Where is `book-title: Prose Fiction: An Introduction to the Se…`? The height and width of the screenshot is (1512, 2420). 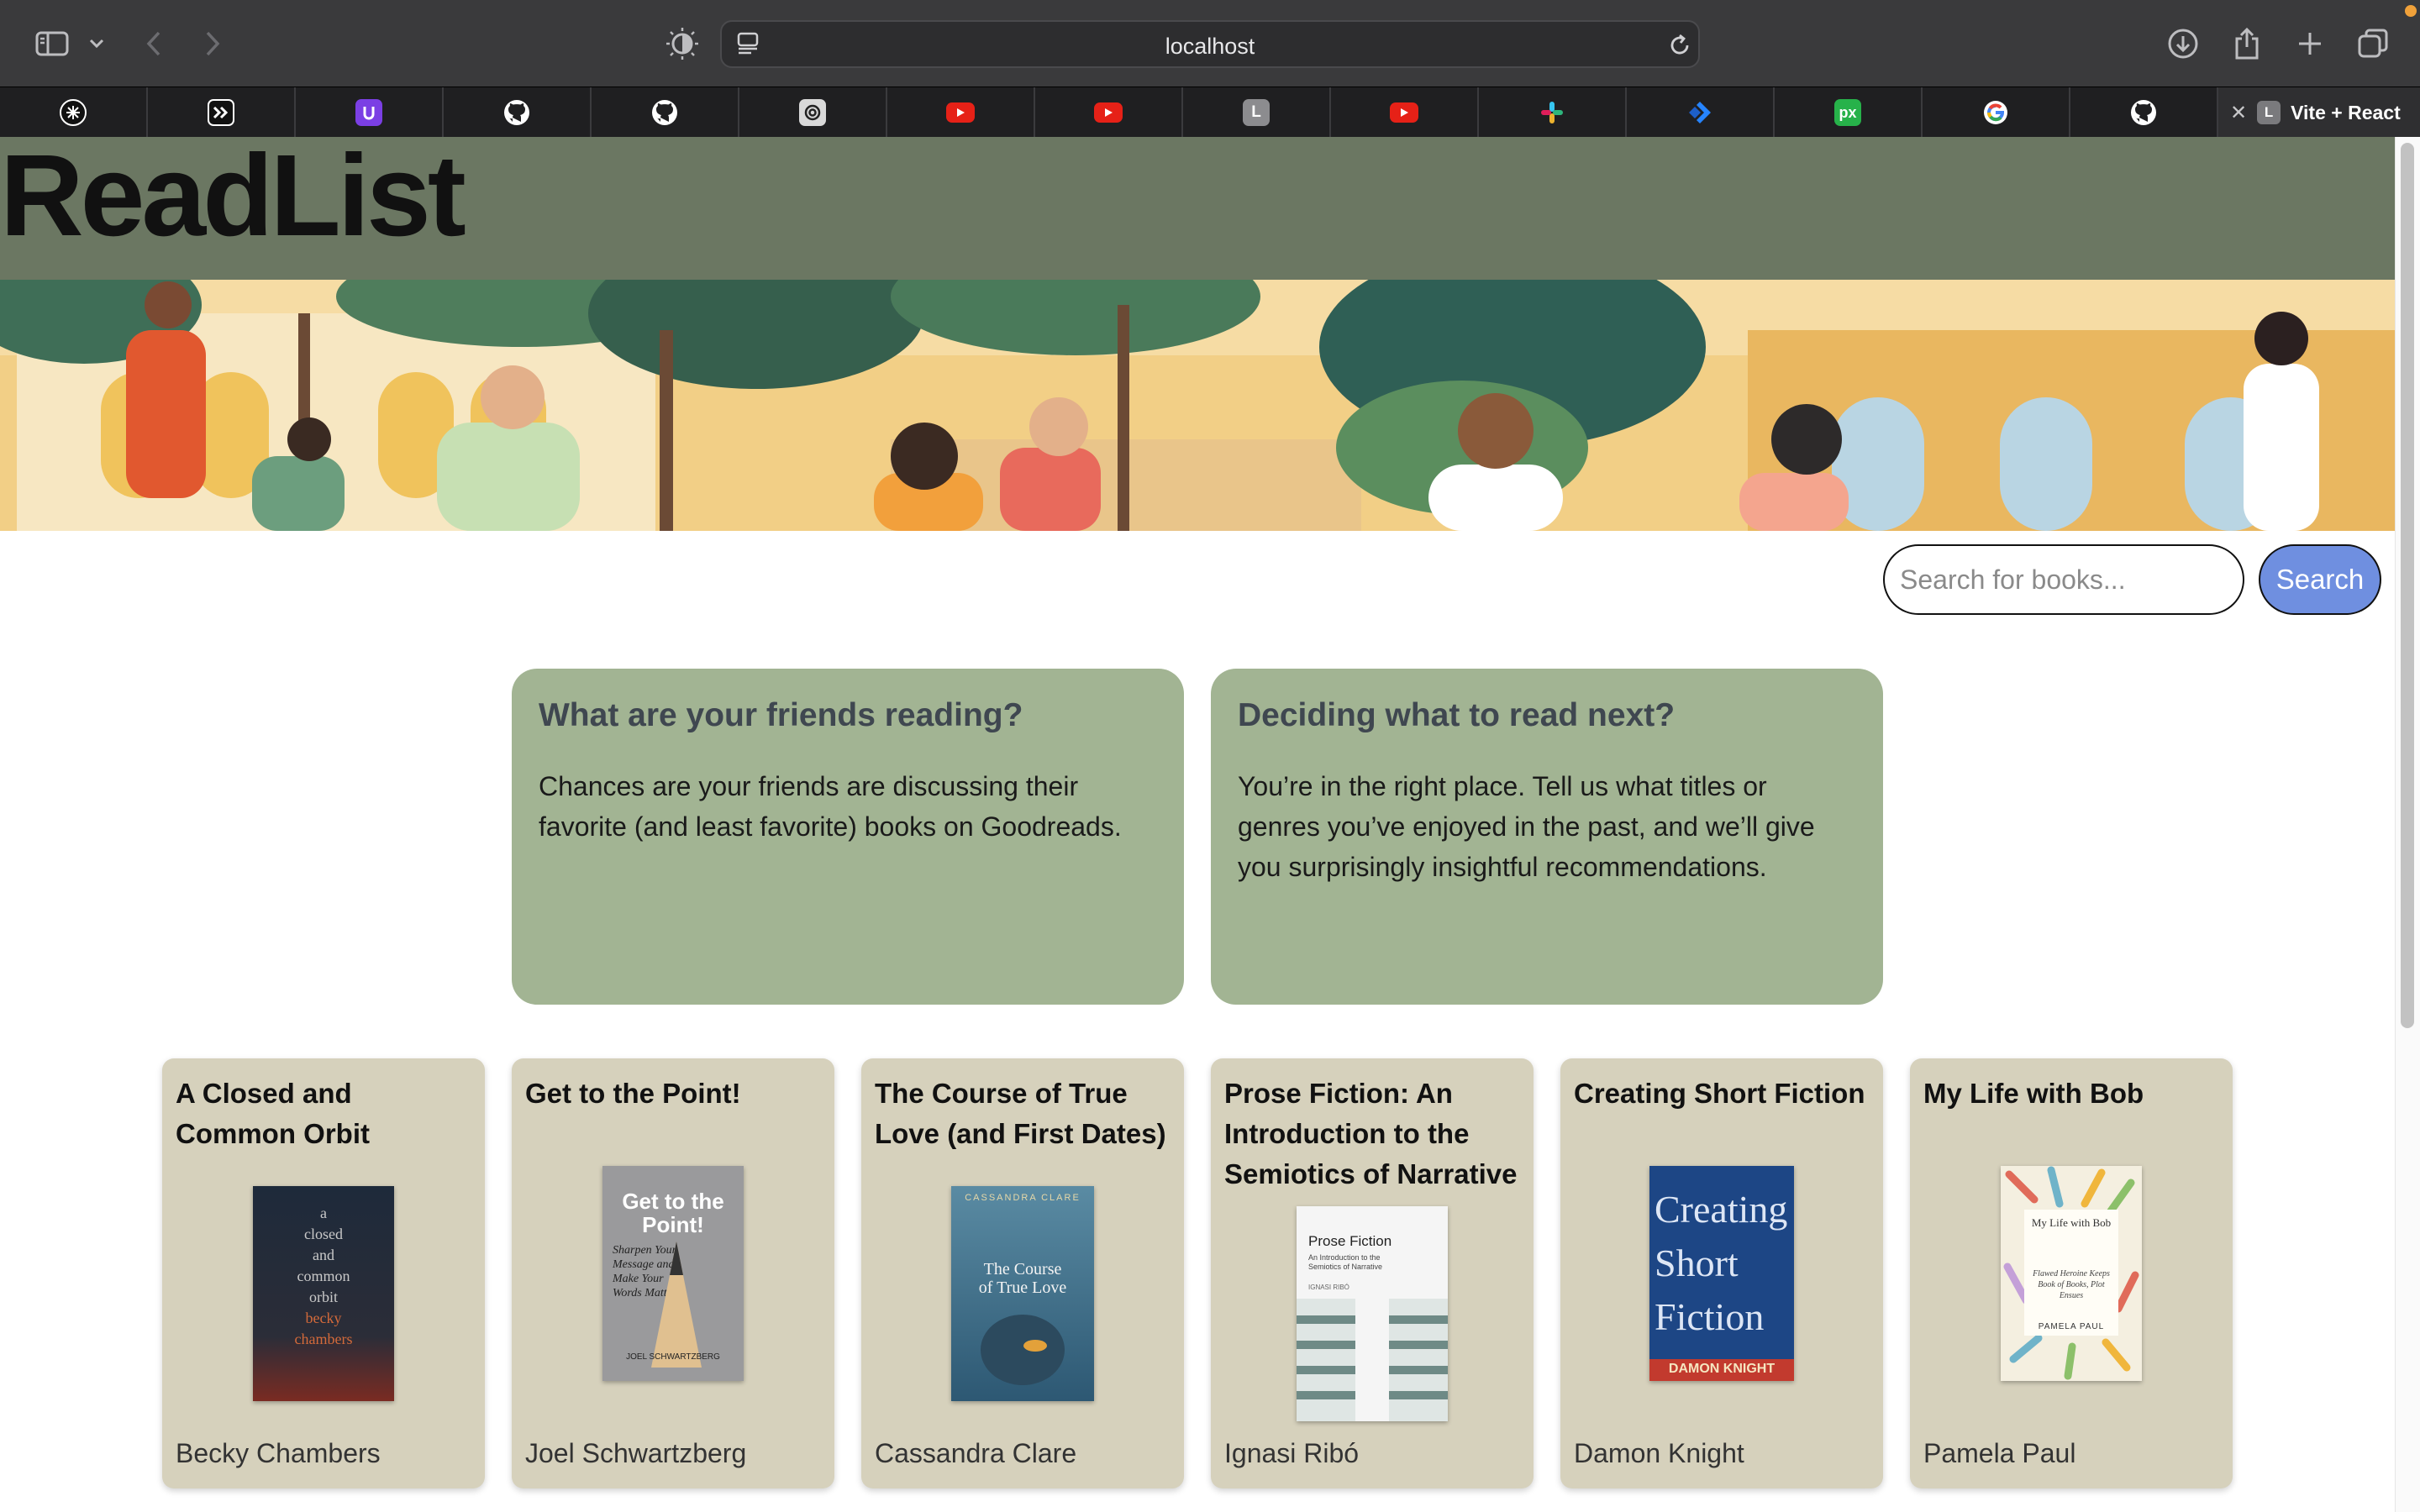
book-title: Prose Fiction: An Introduction to the Se… is located at coordinates (1371, 1133).